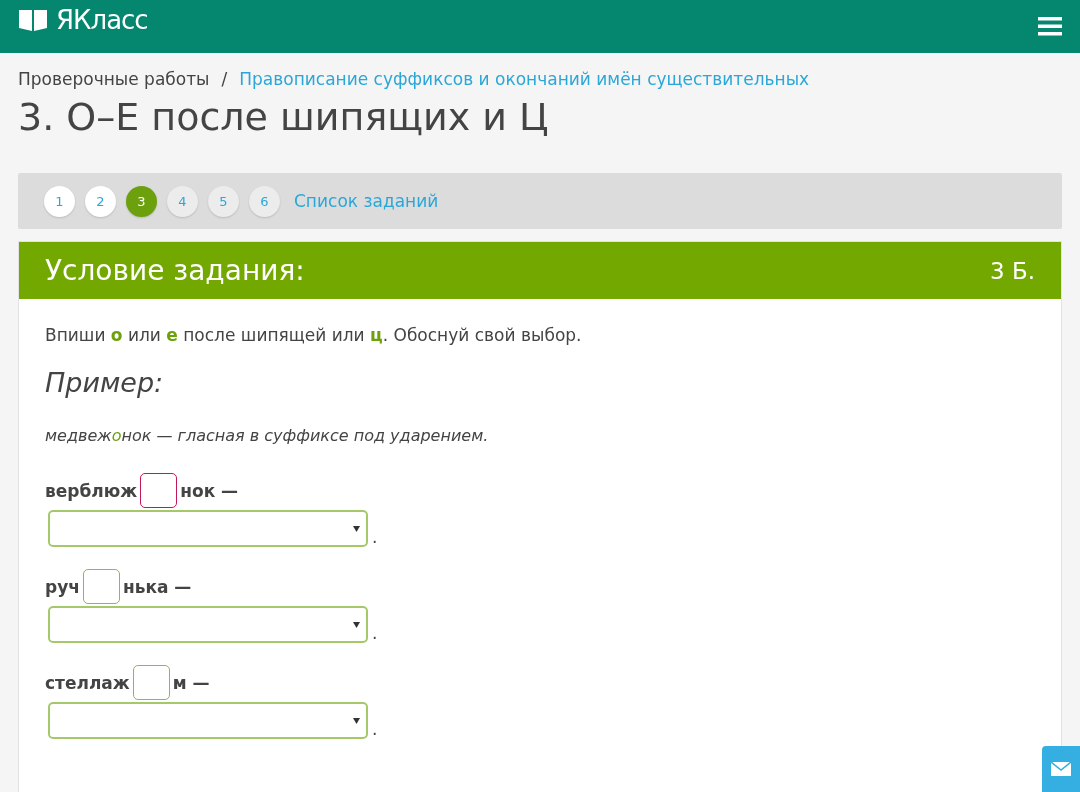  What do you see at coordinates (100, 201) in the screenshot?
I see `task-number-button: 2` at bounding box center [100, 201].